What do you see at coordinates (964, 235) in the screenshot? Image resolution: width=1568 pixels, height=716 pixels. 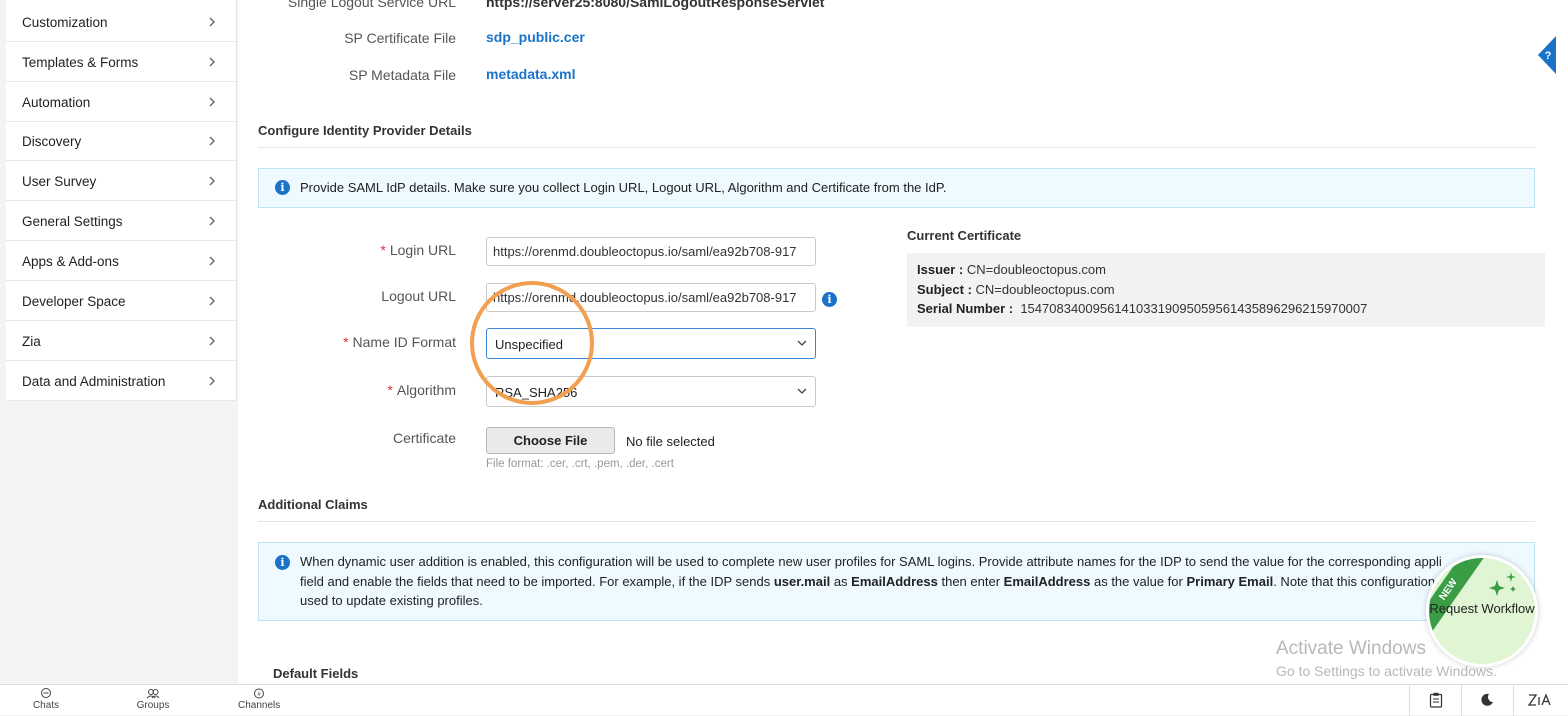 I see `current-certificate-title: Current Certificate` at bounding box center [964, 235].